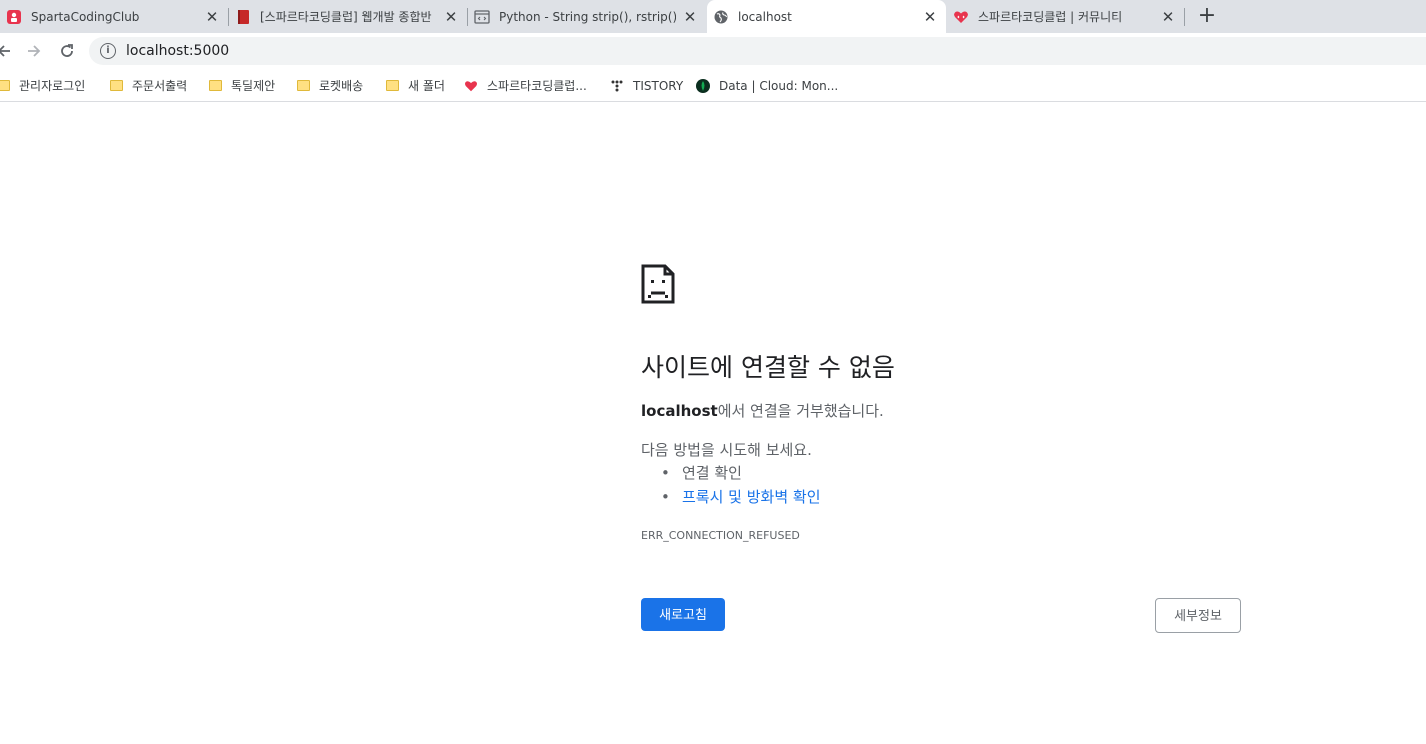  Describe the element at coordinates (426, 86) in the screenshot. I see `bookmark-label: 새 폴더` at that location.